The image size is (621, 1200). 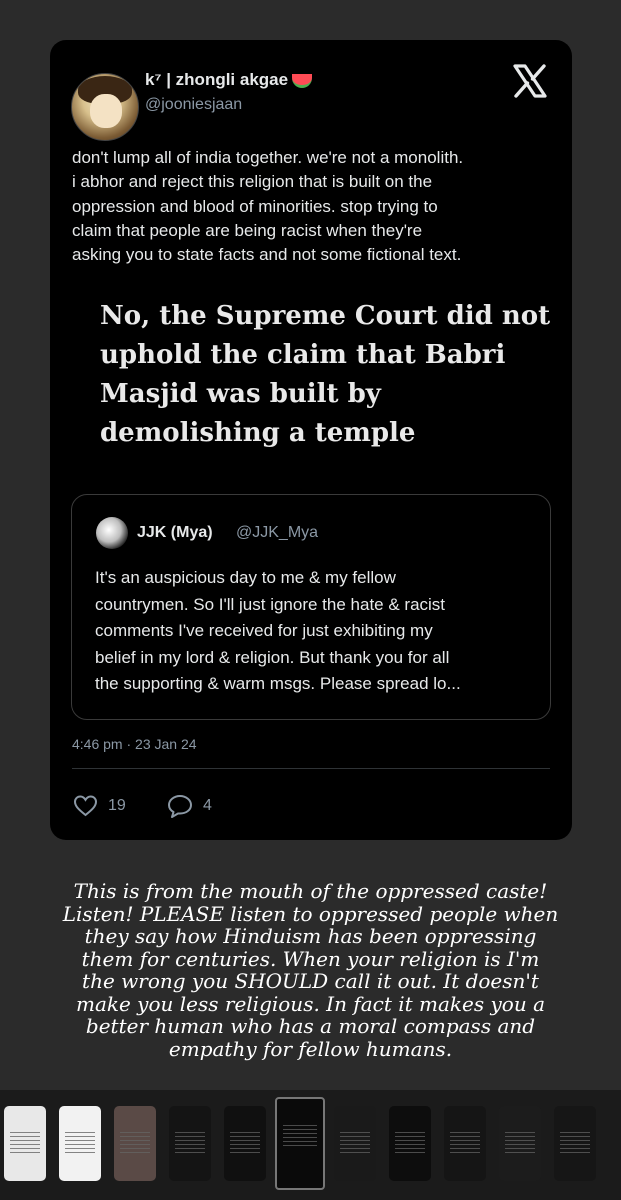 What do you see at coordinates (245, 577) in the screenshot?
I see `quoted-text-line: It's an auspicious day to me & my fellow` at bounding box center [245, 577].